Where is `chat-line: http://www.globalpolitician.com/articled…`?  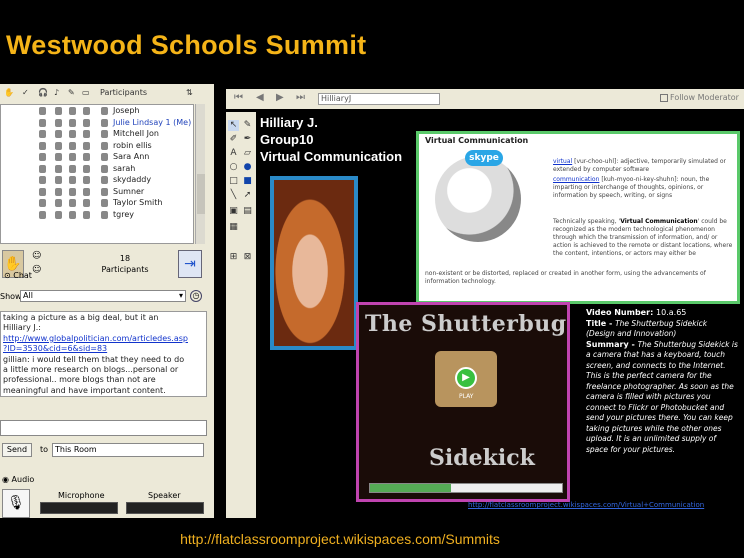
chat-line: http://www.globalpolitician.com/articled… is located at coordinates (103, 339).